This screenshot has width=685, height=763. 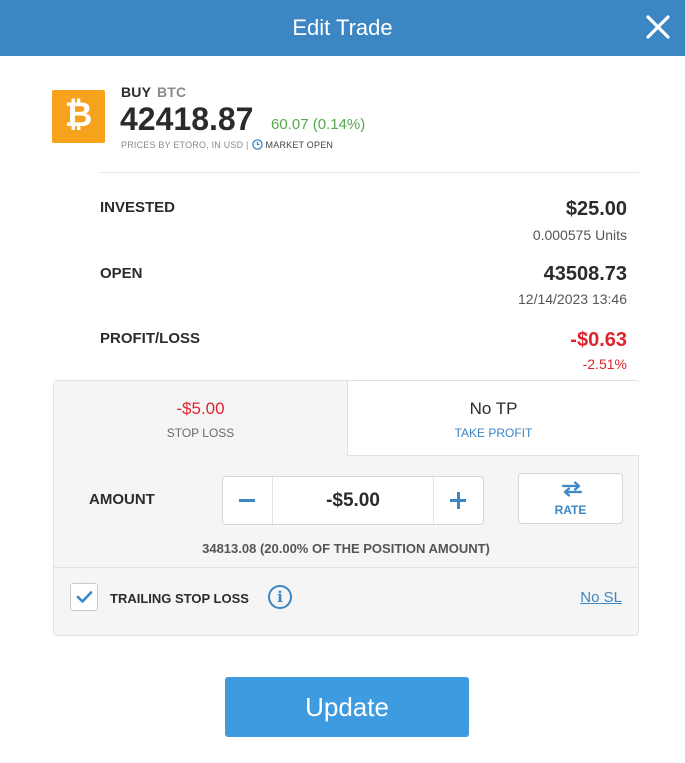 What do you see at coordinates (570, 498) in the screenshot?
I see `rate-toggle-button: RATE` at bounding box center [570, 498].